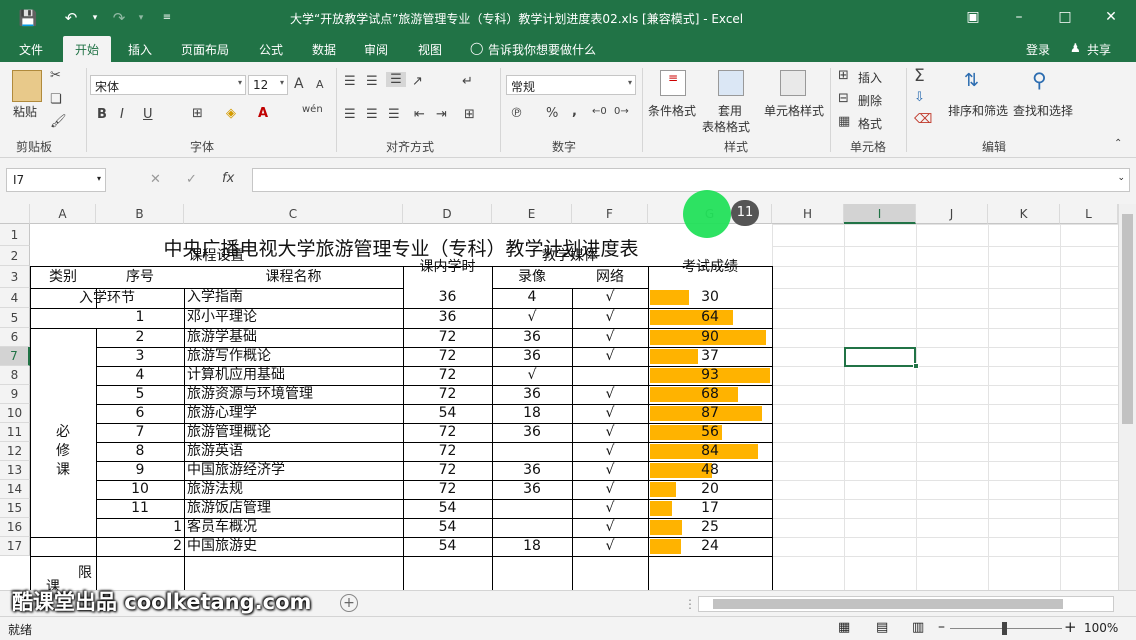 This screenshot has height=640, width=1136. Describe the element at coordinates (1118, 143) in the screenshot. I see `collapse-ribbon-icon: ⌃` at that location.